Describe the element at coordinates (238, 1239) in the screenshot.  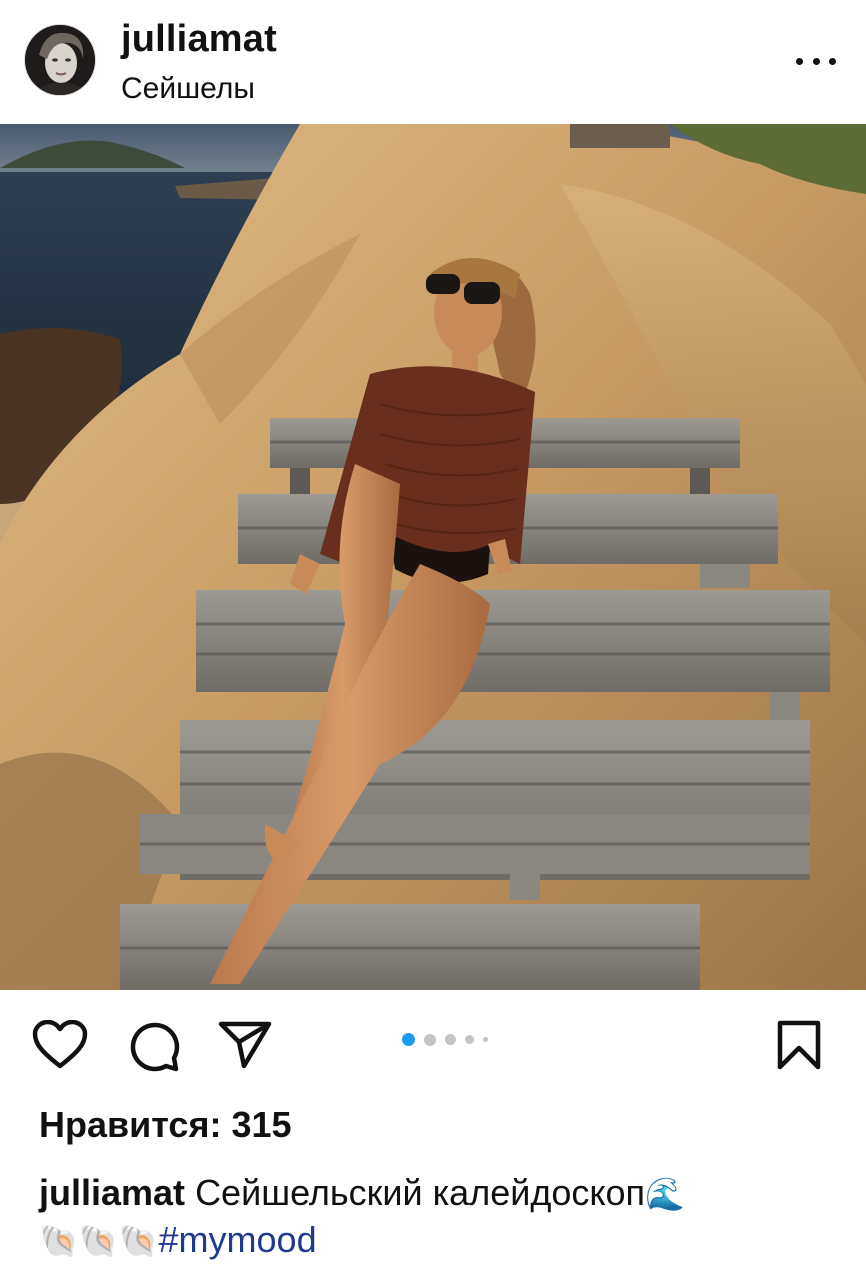
I see `hashtag-link: #mymood` at that location.